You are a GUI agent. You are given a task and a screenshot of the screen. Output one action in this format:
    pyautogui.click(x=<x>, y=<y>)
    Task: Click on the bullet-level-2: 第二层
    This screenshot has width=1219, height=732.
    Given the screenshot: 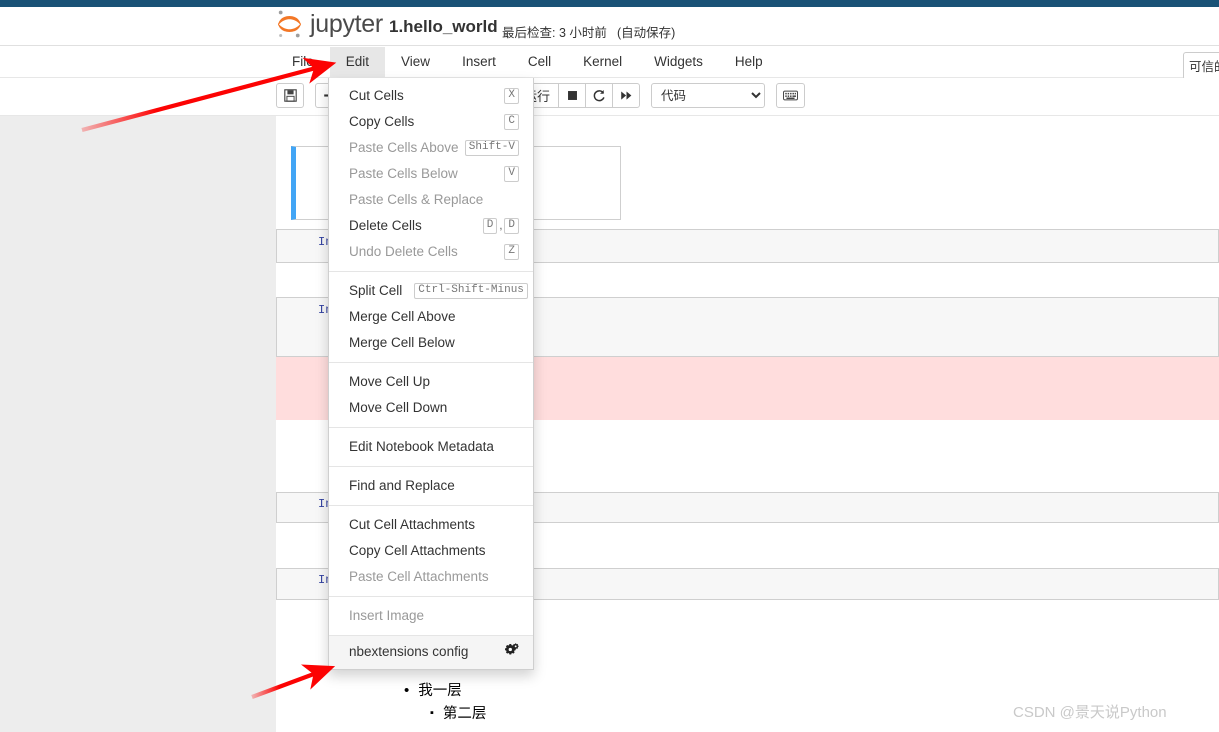 What is the action you would take?
    pyautogui.click(x=458, y=713)
    